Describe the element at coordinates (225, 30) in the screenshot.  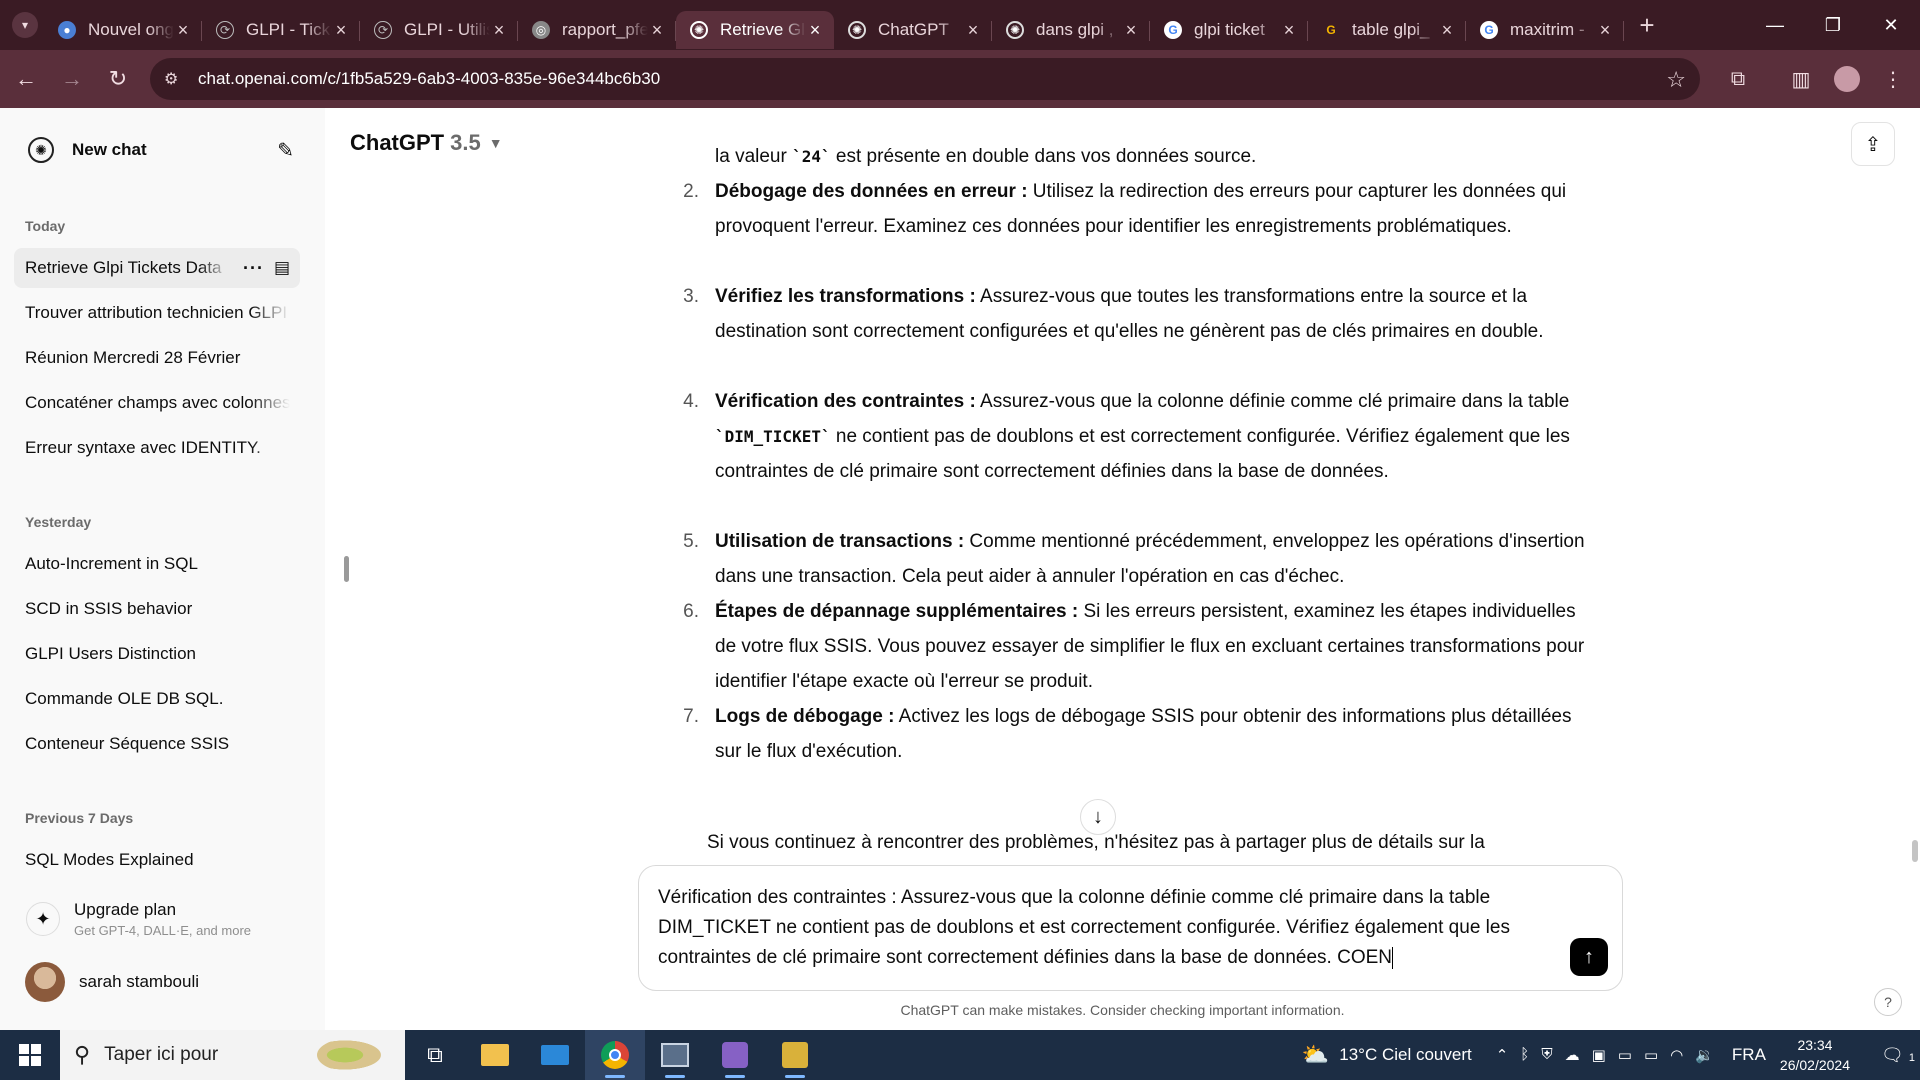
I see `glpi-icon: ⟳` at that location.